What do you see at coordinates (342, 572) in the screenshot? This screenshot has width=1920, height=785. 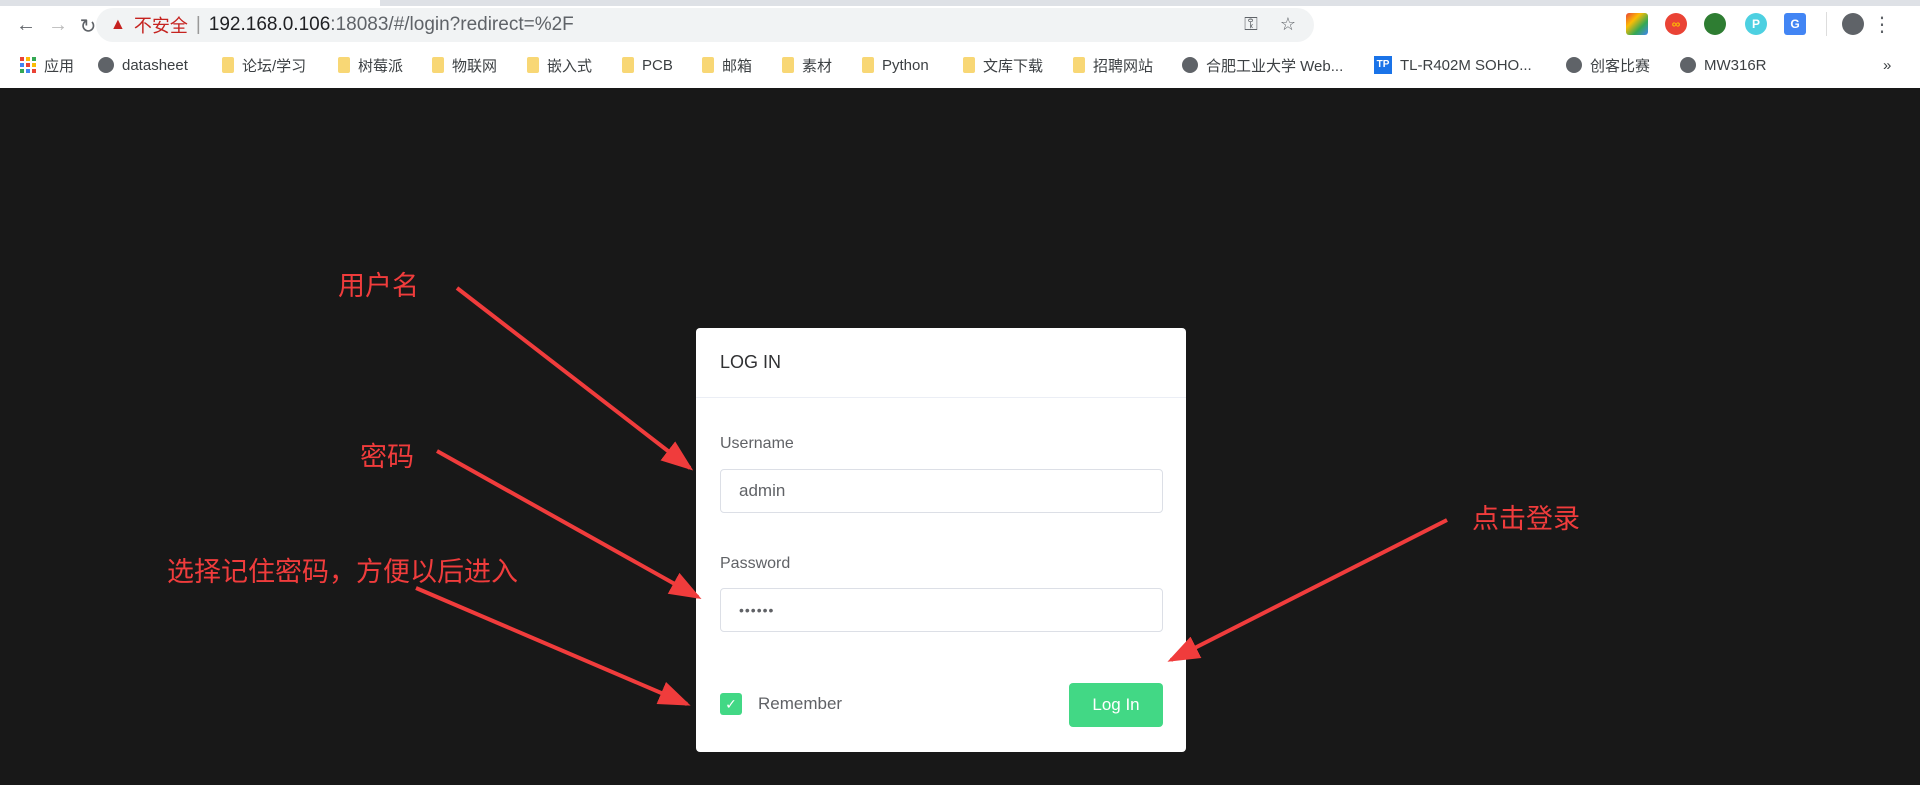 I see `annotation-remember: 选择记住密码，方便以后进入` at bounding box center [342, 572].